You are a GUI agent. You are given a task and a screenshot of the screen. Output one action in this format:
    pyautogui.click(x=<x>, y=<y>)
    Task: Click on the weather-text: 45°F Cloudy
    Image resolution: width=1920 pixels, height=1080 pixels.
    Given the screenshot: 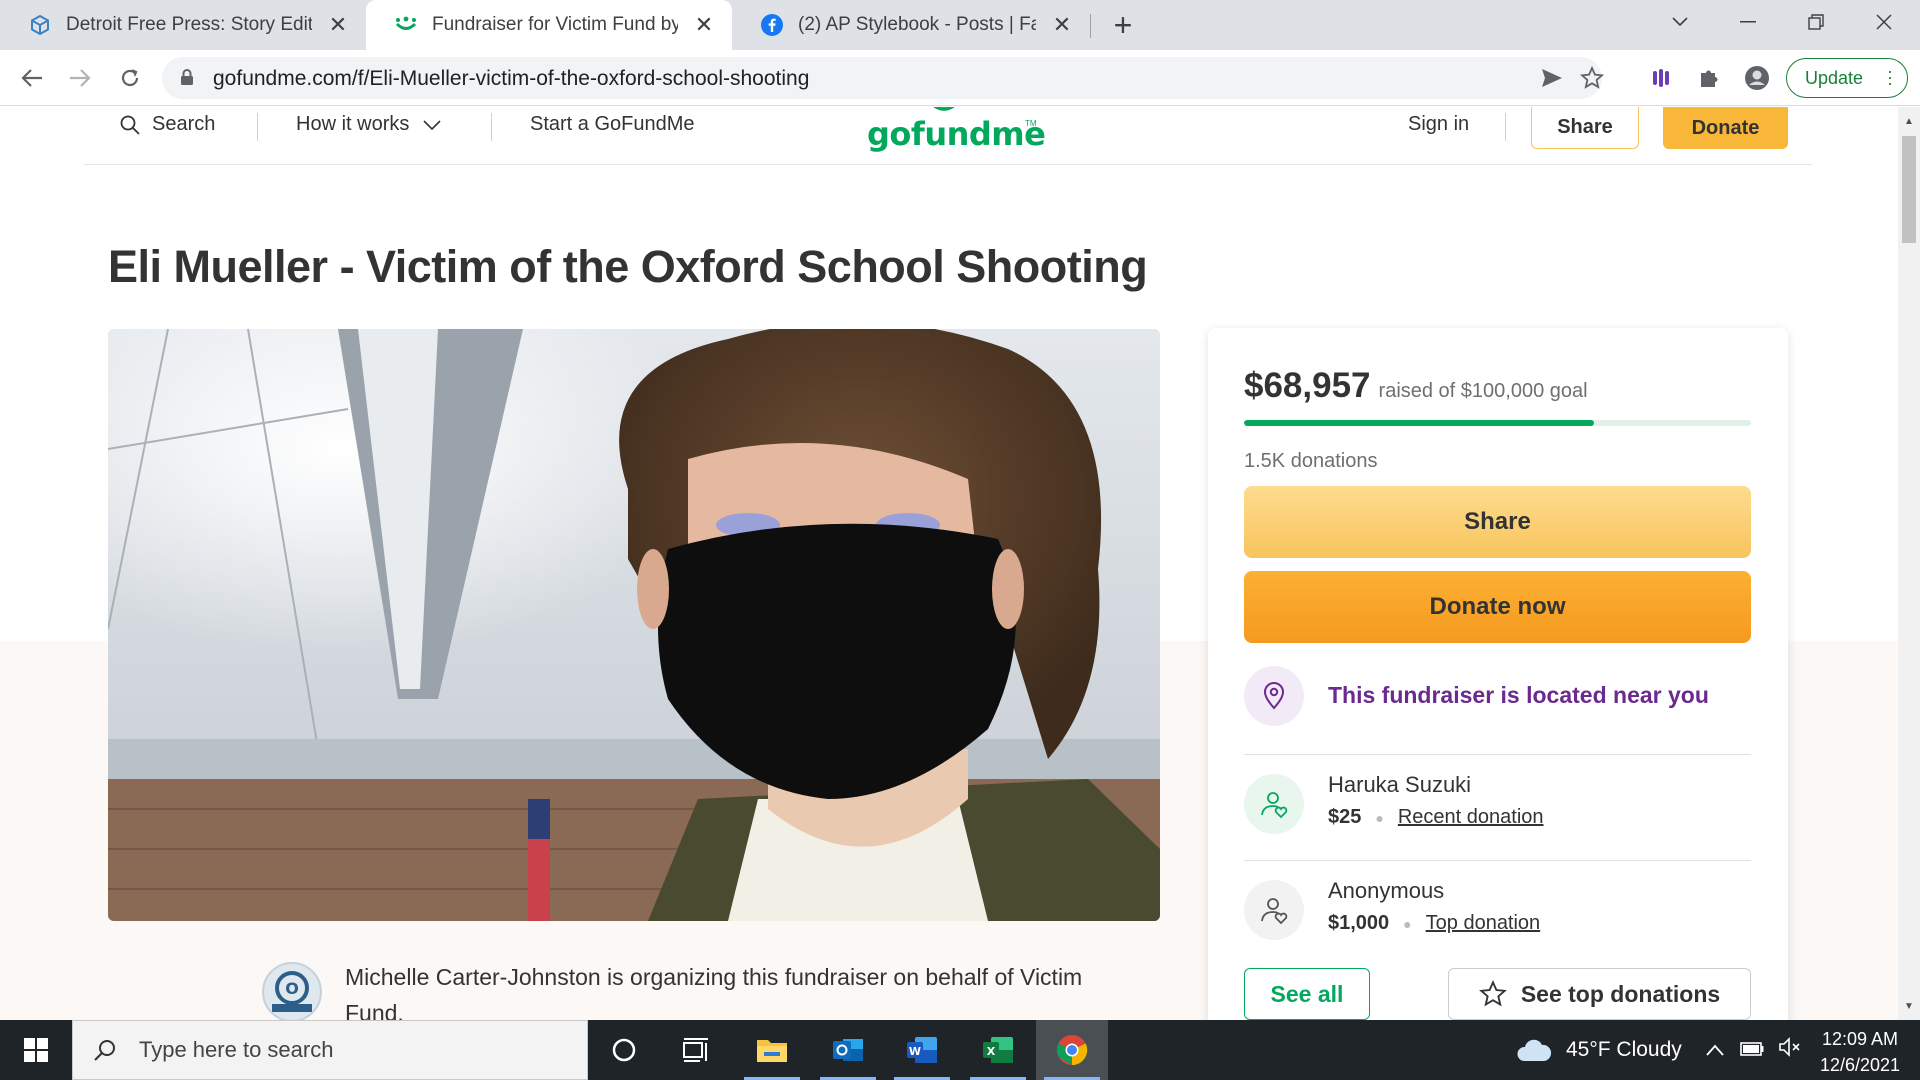 What is the action you would take?
    pyautogui.click(x=1624, y=1049)
    